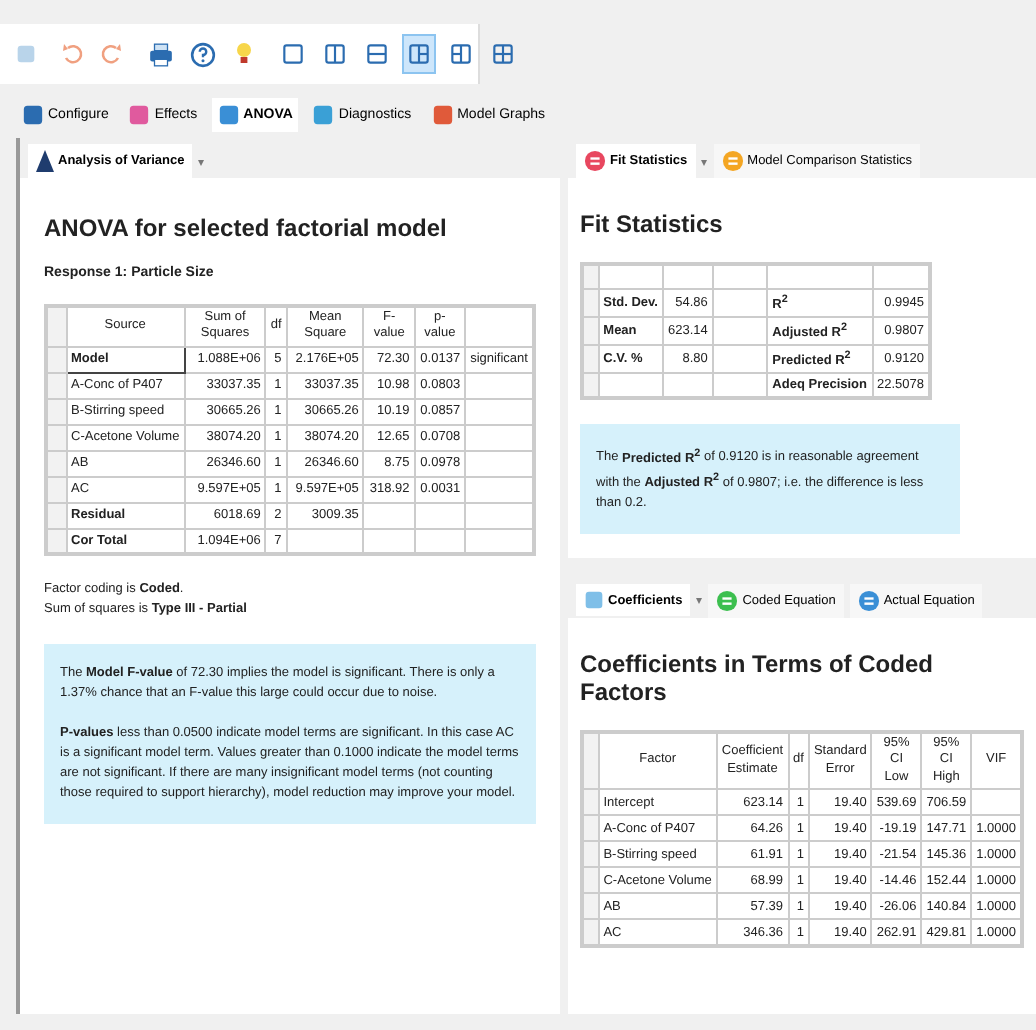  I want to click on triangle-icon, so click(45, 161).